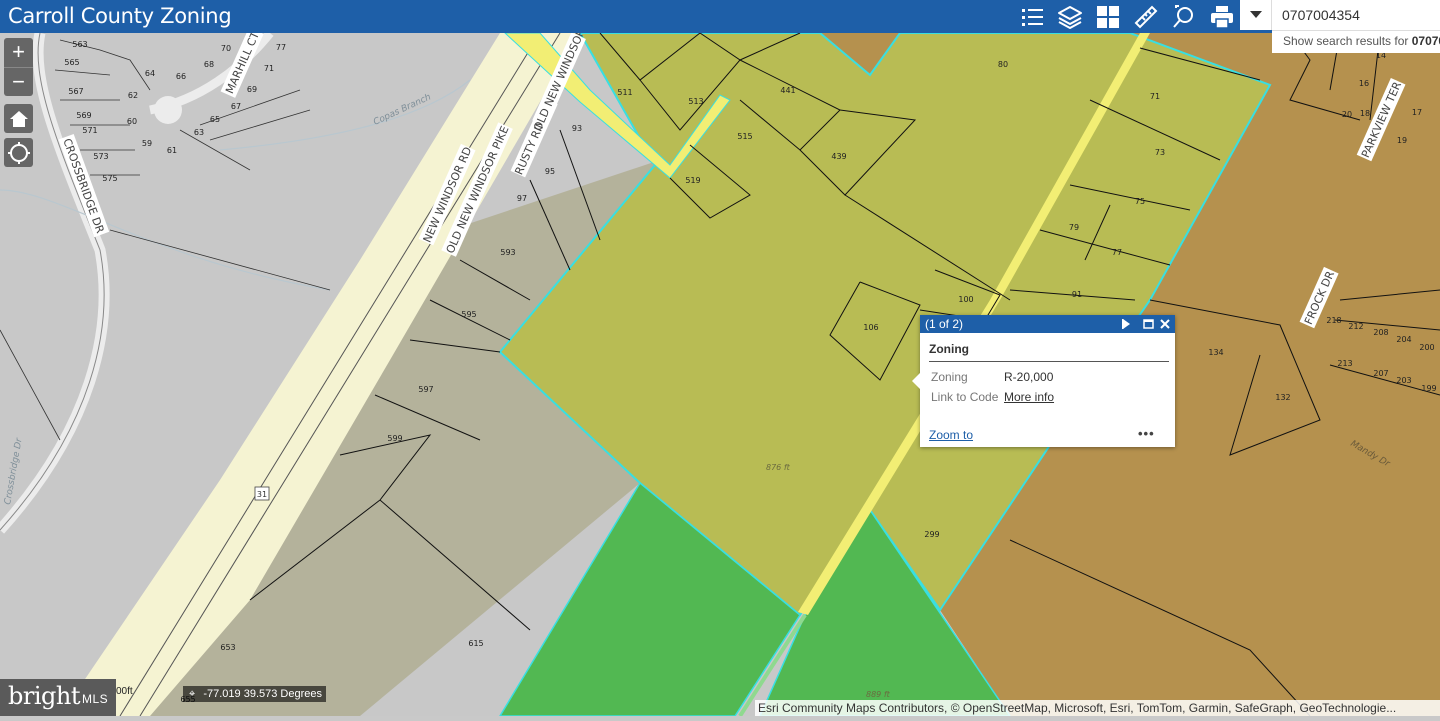 This screenshot has width=1440, height=721. Describe the element at coordinates (199, 132) in the screenshot. I see `parcel-number: 63` at that location.